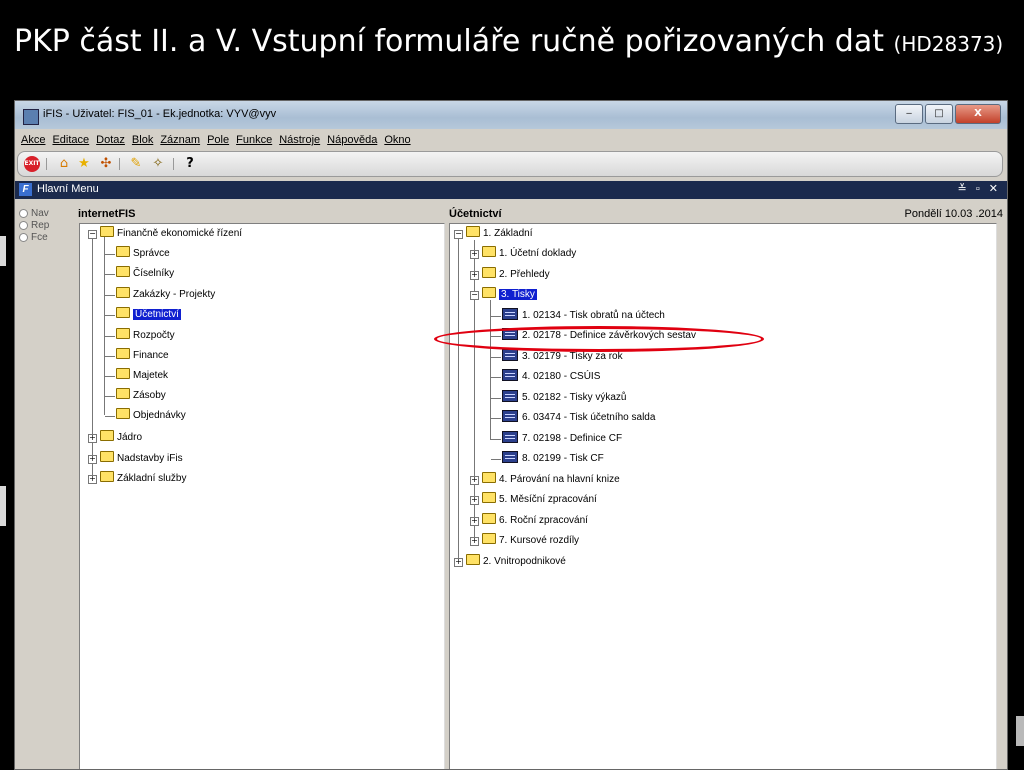  What do you see at coordinates (589, 417) in the screenshot?
I see `form-label: 6. 03474 - Tisk účetního salda` at bounding box center [589, 417].